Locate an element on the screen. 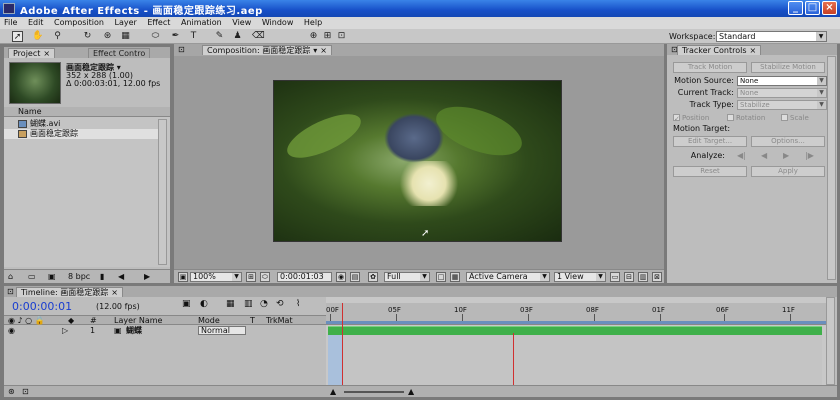 Image resolution: width=840 pixels, height=400 pixels. current-time-display: 0:00:01:03 is located at coordinates (304, 277).